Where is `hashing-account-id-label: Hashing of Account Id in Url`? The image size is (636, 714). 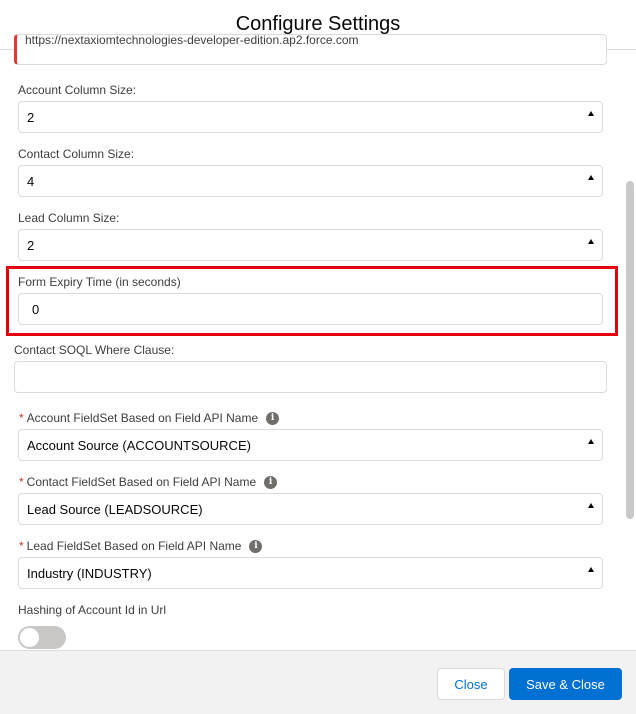
hashing-account-id-label: Hashing of Account Id in Url is located at coordinates (92, 610).